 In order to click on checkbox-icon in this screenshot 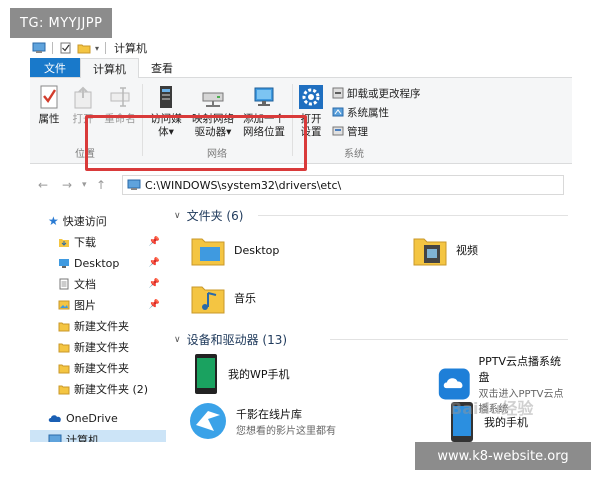, I will do `click(66, 48)`.